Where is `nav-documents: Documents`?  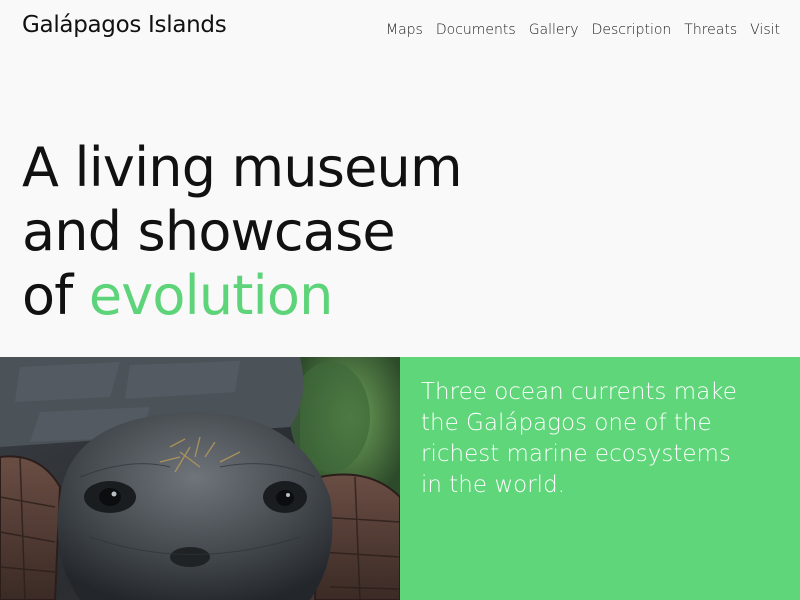
nav-documents: Documents is located at coordinates (476, 30).